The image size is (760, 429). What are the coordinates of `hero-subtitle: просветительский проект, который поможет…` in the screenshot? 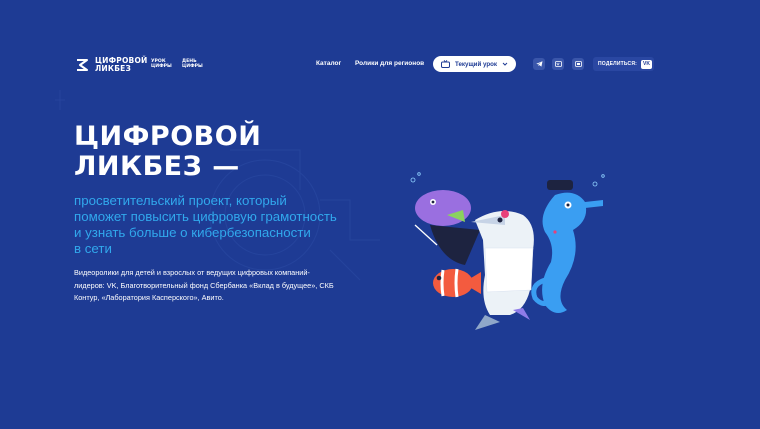 It's located at (205, 224).